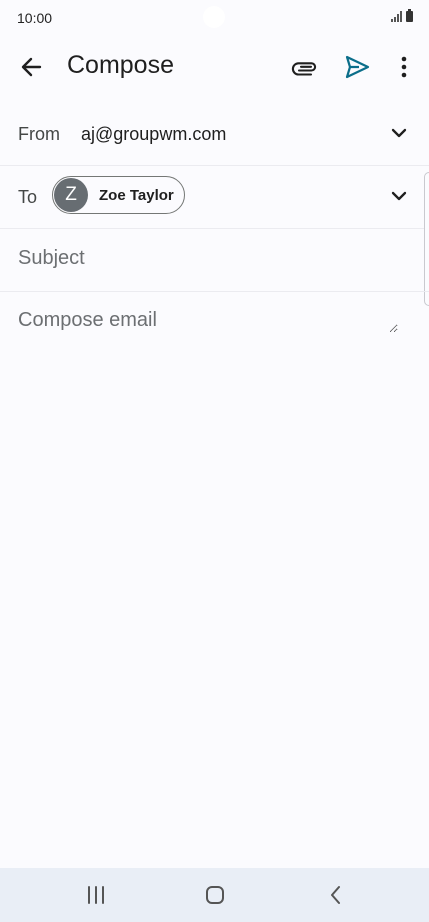 This screenshot has height=922, width=429. I want to click on status-bar: 10:00, so click(214, 18).